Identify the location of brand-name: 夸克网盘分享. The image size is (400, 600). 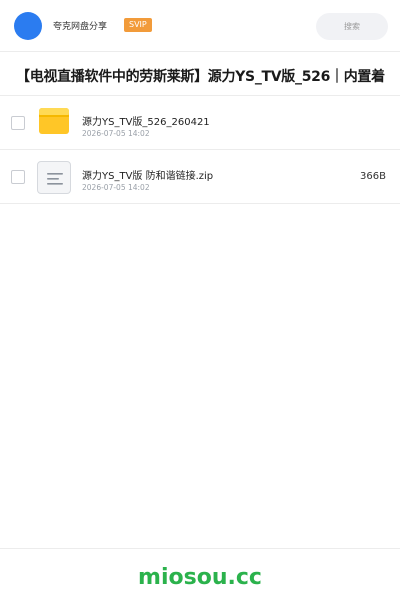
(80, 27).